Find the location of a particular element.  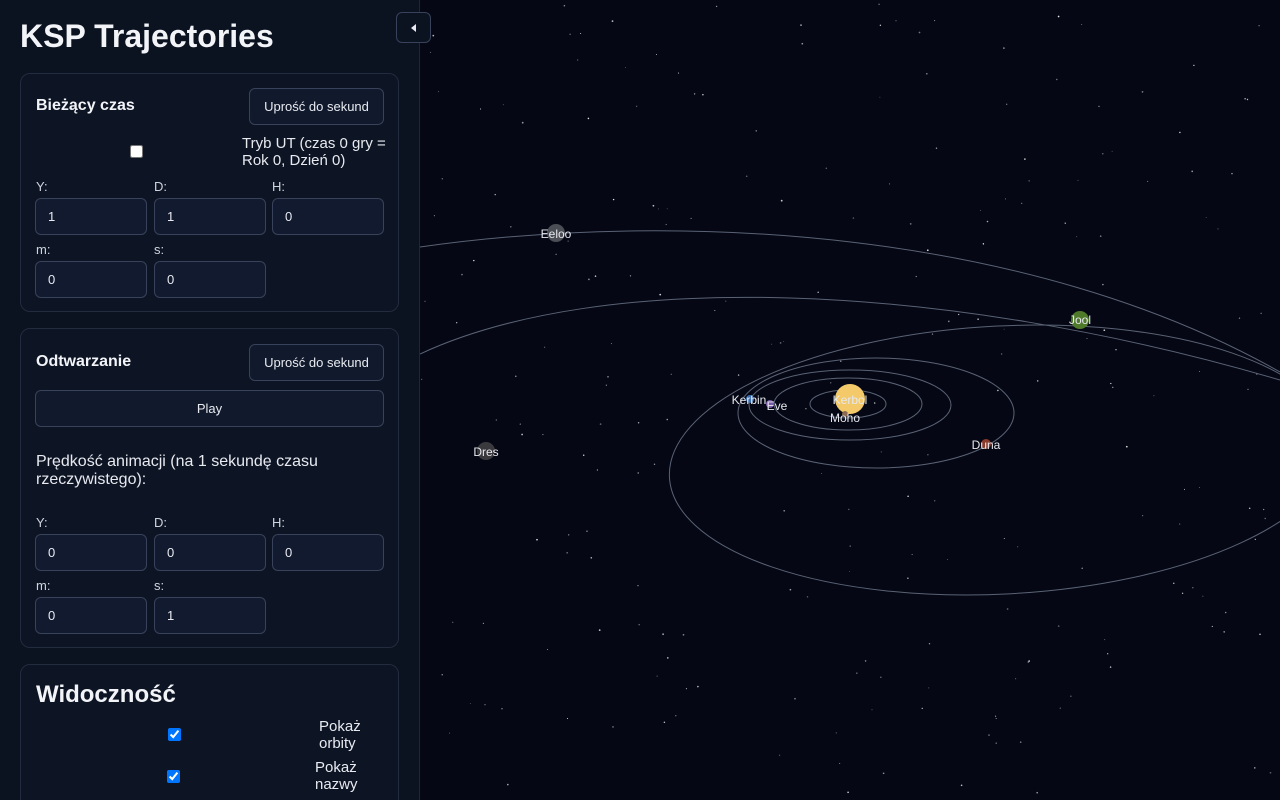

seconds-input is located at coordinates (210, 279).